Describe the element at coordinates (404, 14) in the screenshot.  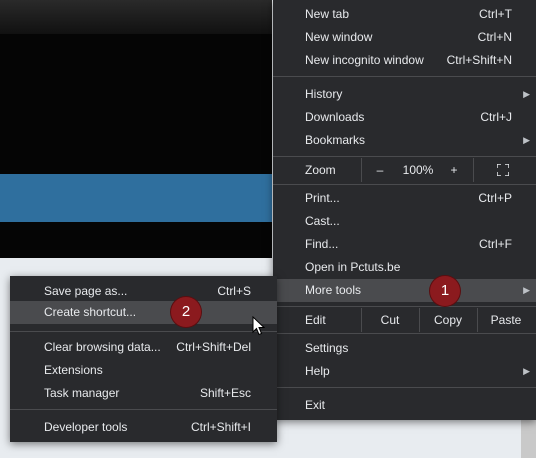
I see `menu-item-new-tab: New tab Ctrl+T` at that location.